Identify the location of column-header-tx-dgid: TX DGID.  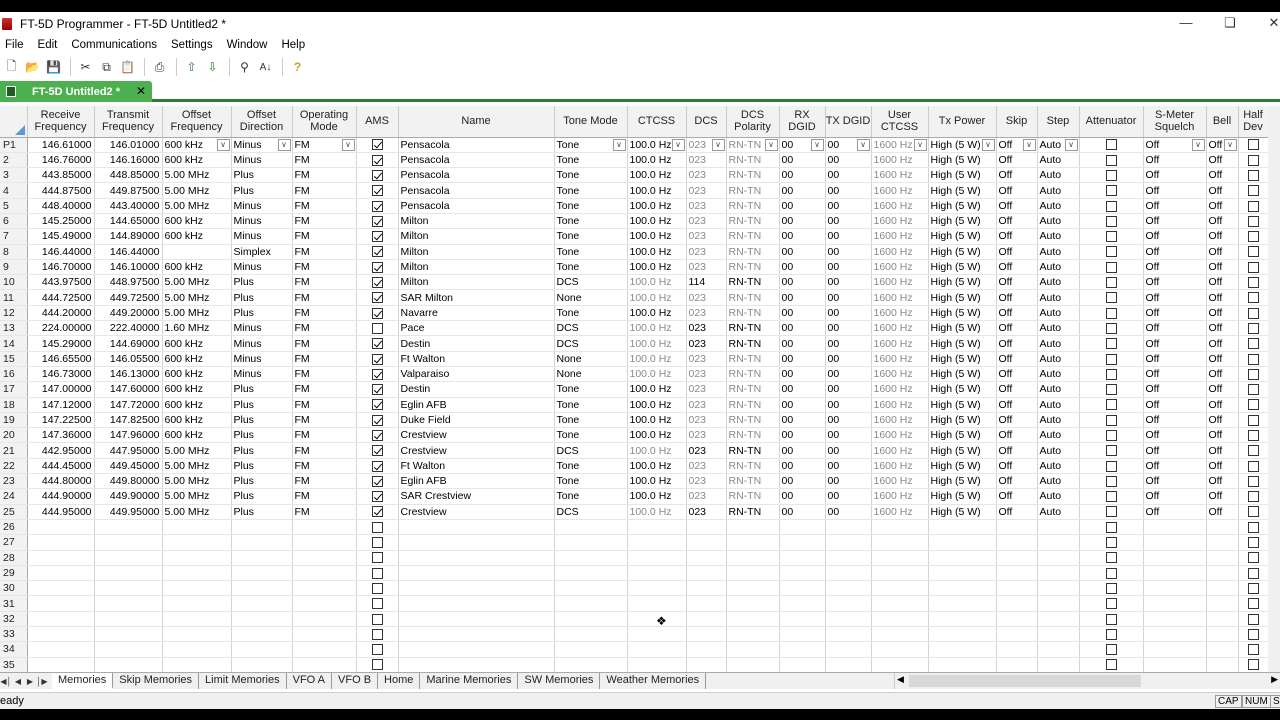
(848, 122).